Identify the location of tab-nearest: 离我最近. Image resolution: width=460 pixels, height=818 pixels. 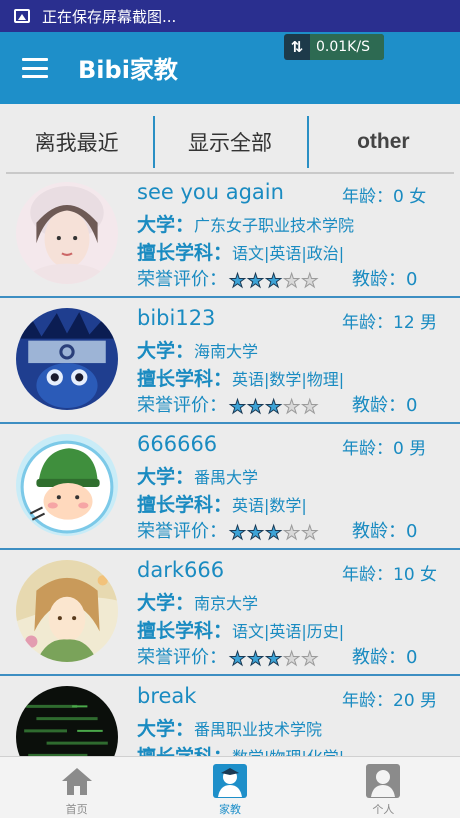
(76, 142).